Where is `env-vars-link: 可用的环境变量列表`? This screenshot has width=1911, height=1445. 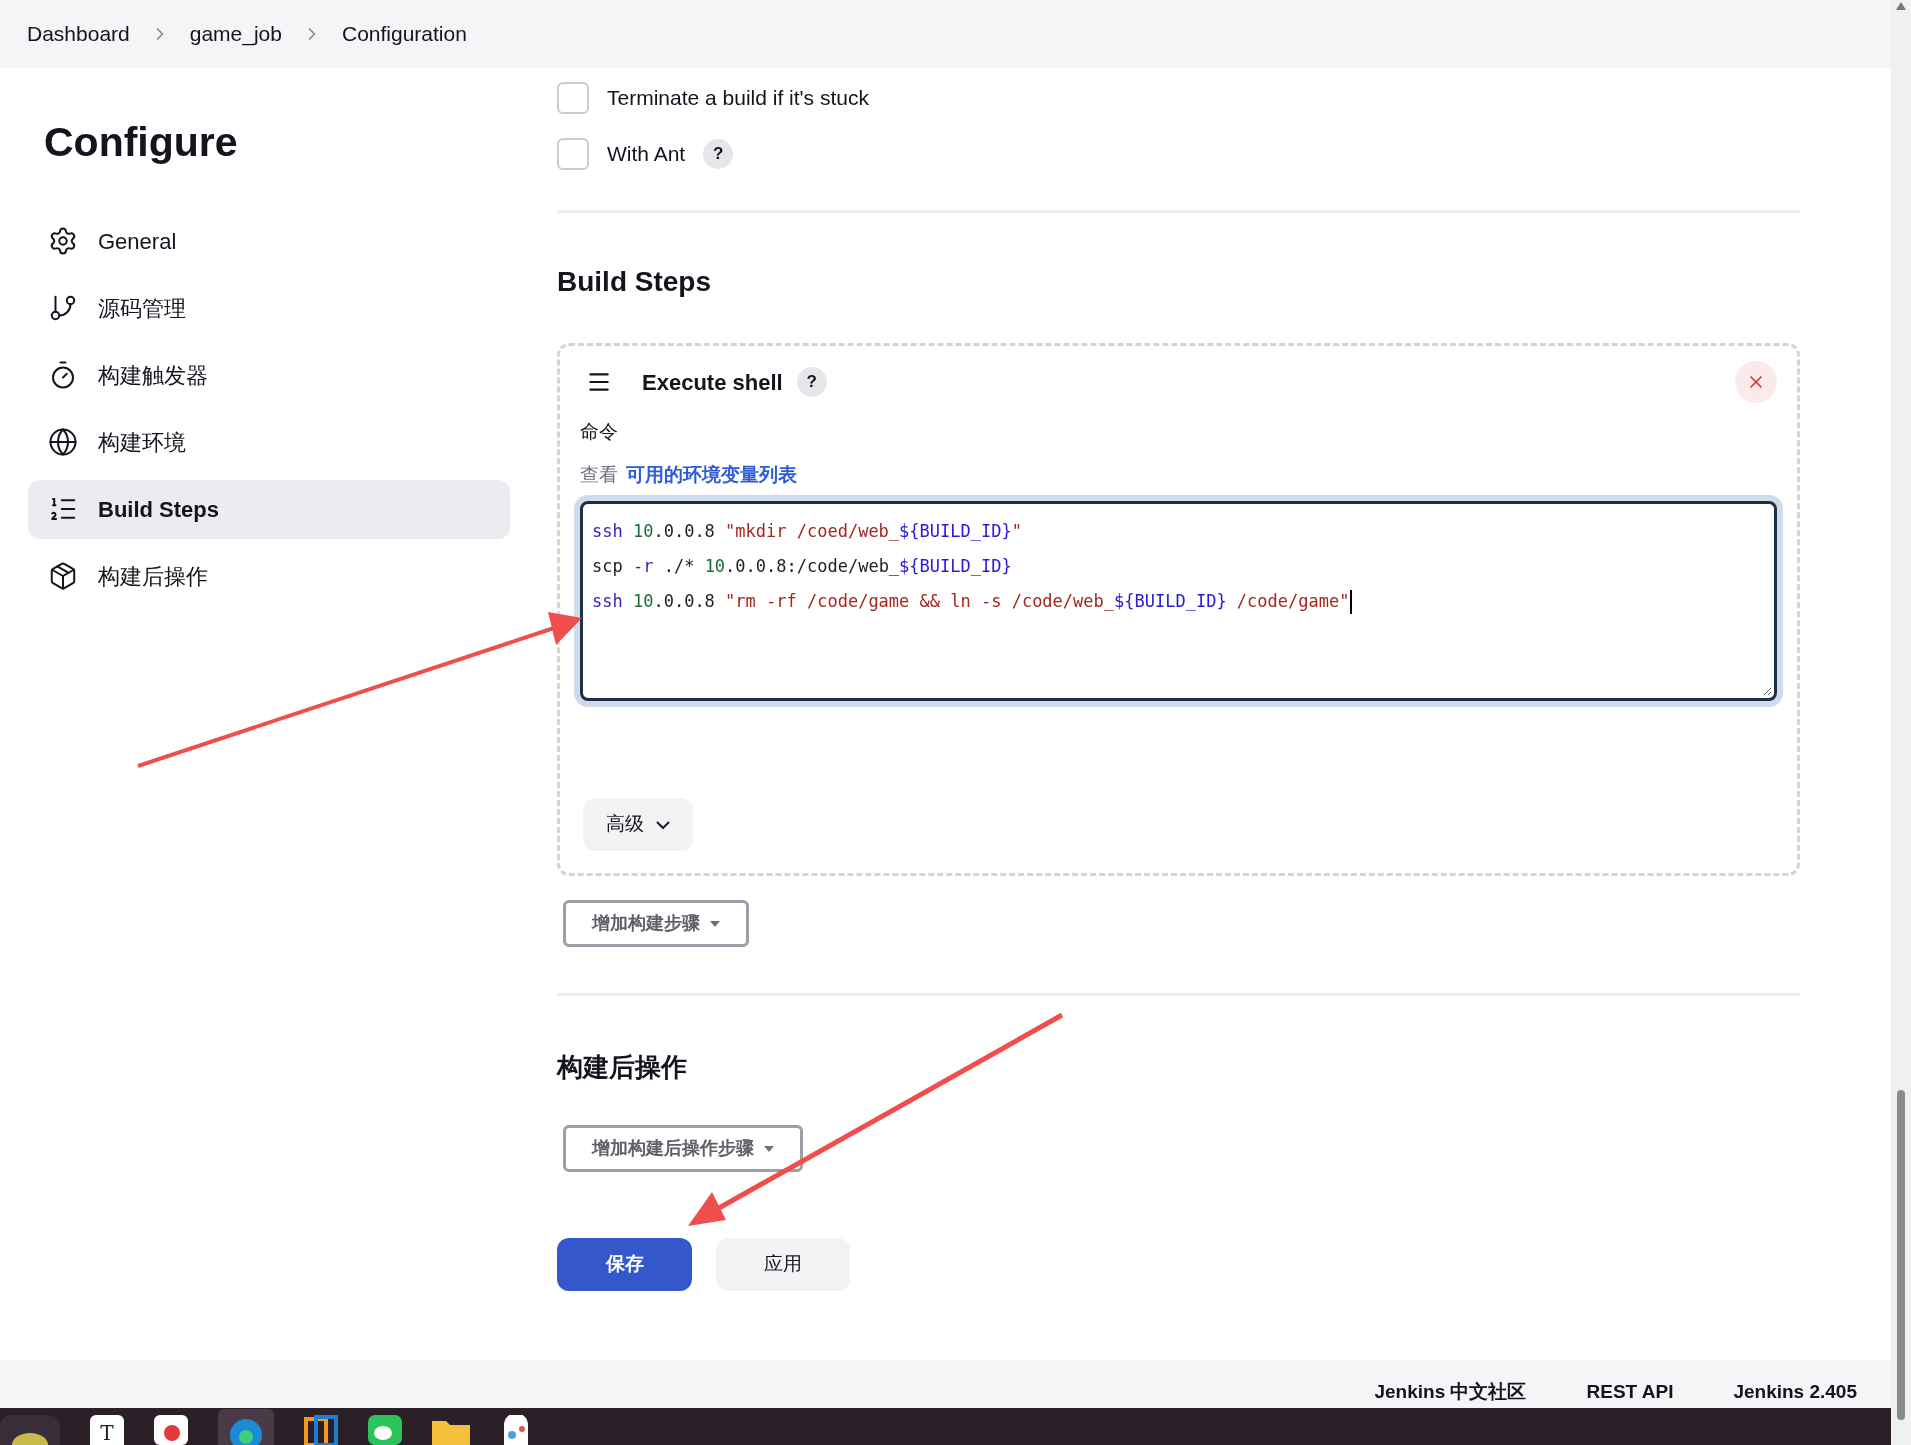
env-vars-link: 可用的环境变量列表 is located at coordinates (711, 474).